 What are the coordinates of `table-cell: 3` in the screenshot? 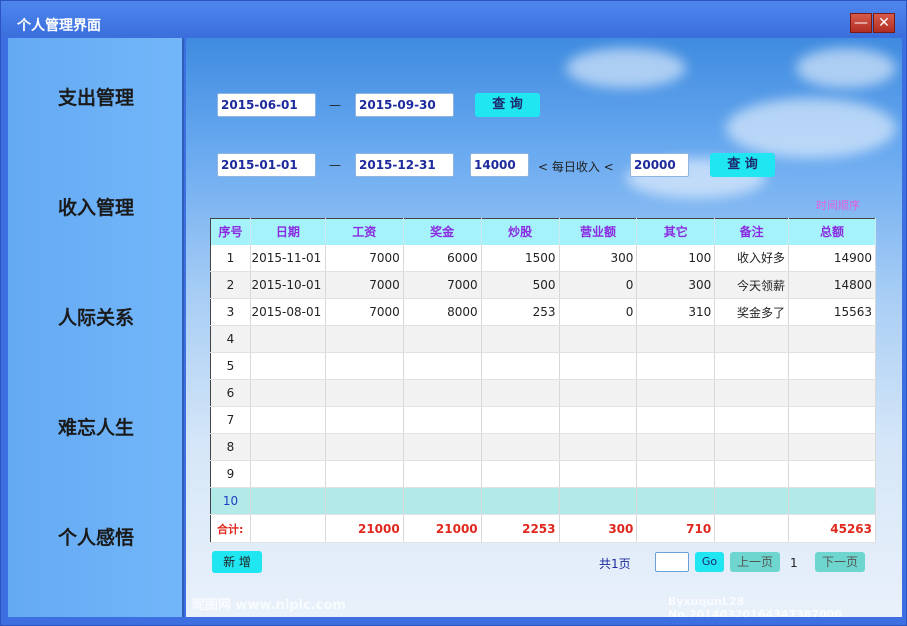 It's located at (230, 312).